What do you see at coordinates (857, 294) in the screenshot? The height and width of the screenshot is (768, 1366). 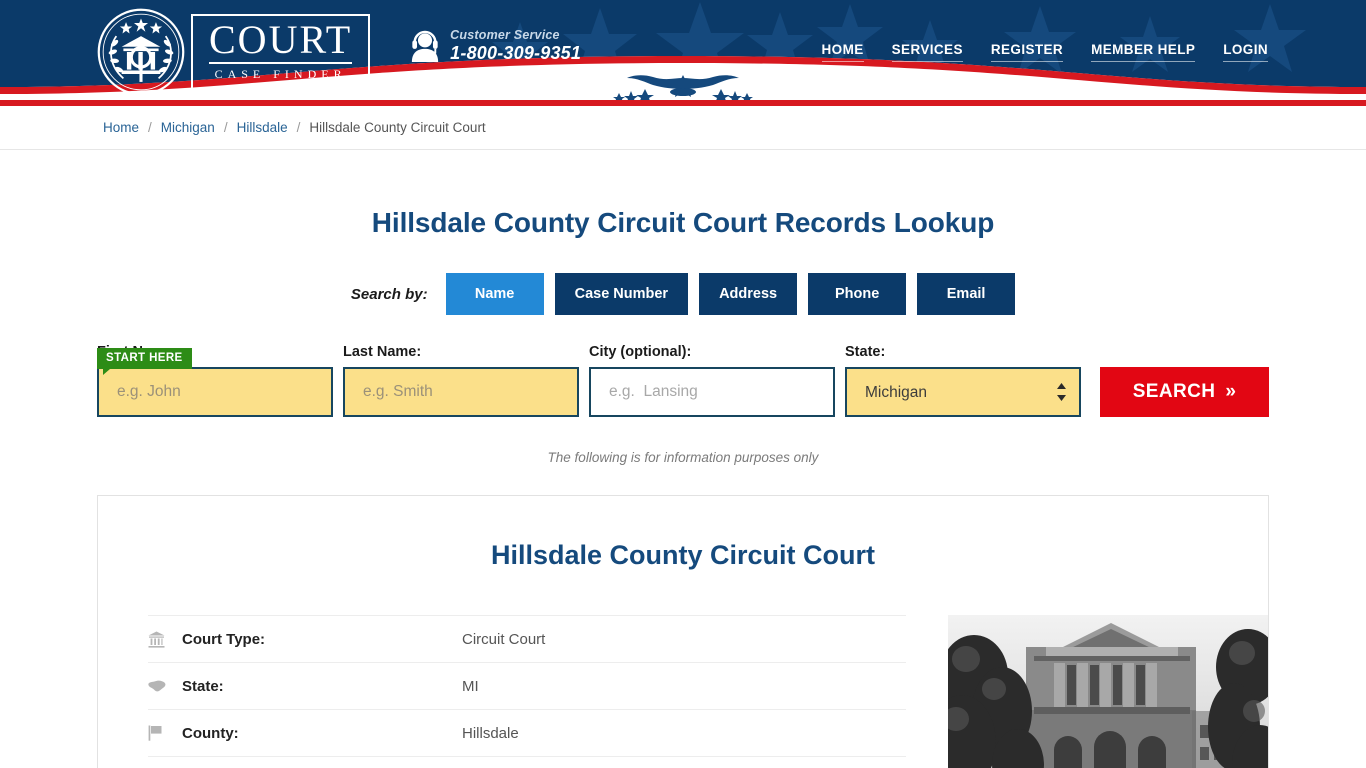 I see `tab-phone: Phone` at bounding box center [857, 294].